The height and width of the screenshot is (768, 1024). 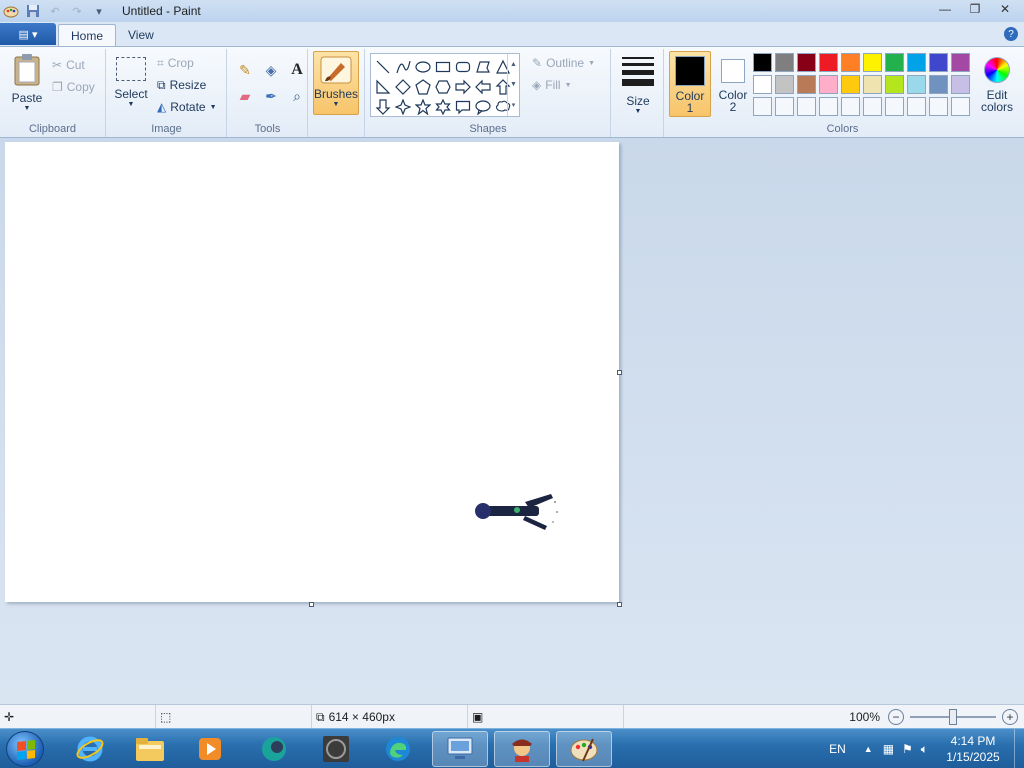 I want to click on size-button: Size ▼, so click(x=638, y=85).